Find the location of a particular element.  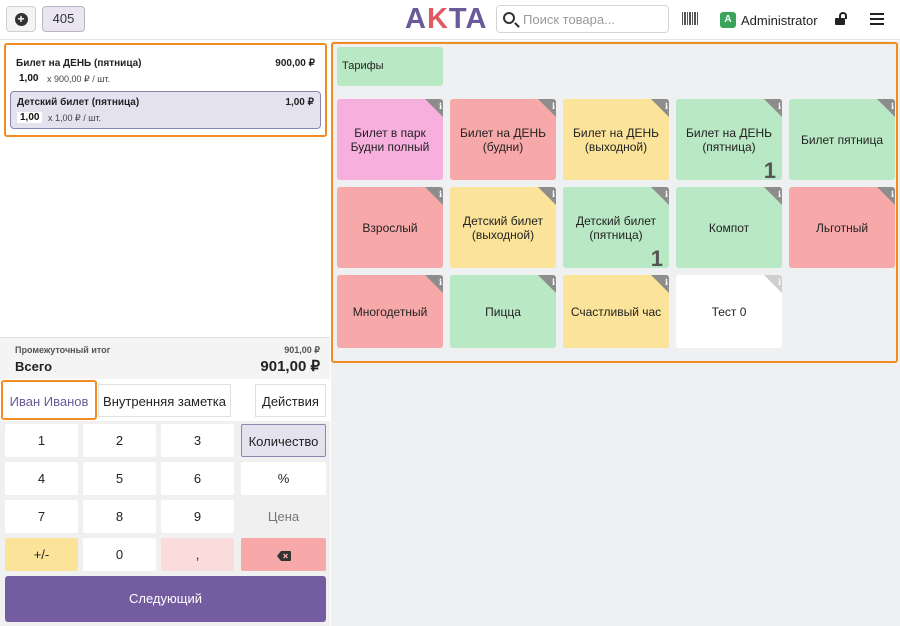

actions-button: Действия is located at coordinates (290, 400).